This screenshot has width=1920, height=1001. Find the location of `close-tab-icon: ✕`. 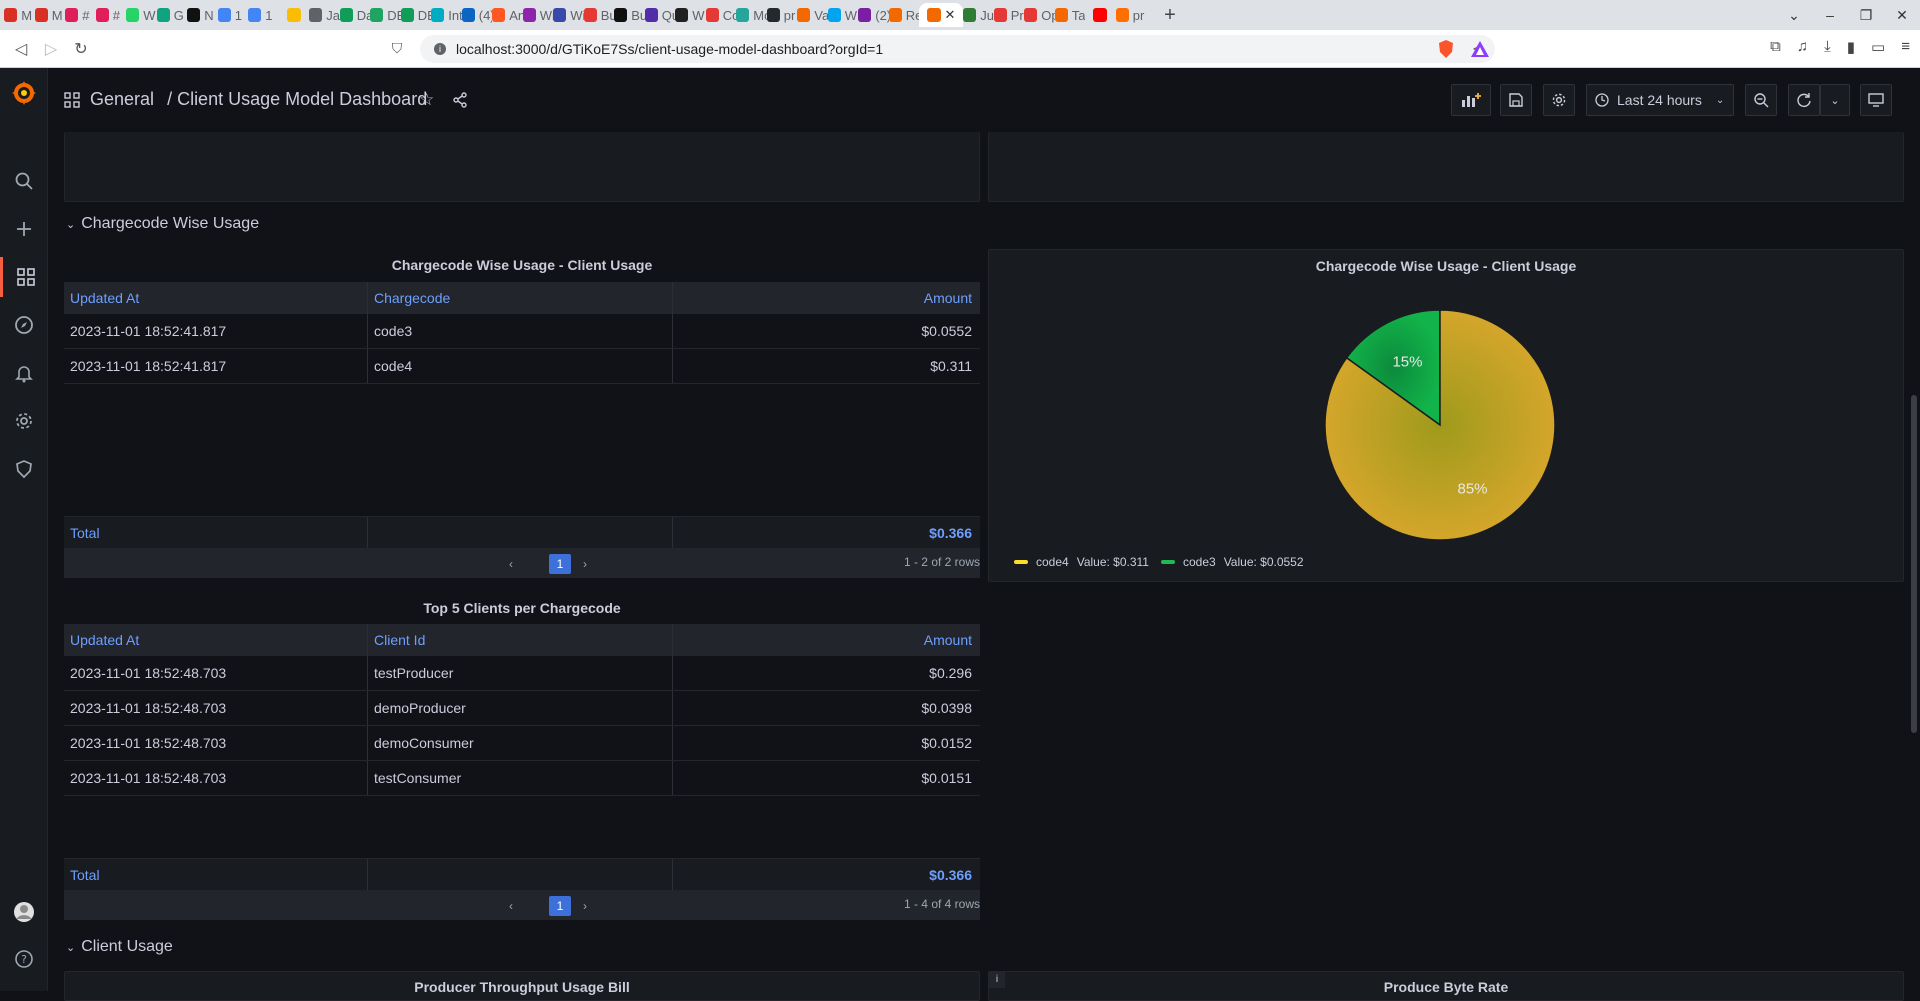

close-tab-icon: ✕ is located at coordinates (950, 15).